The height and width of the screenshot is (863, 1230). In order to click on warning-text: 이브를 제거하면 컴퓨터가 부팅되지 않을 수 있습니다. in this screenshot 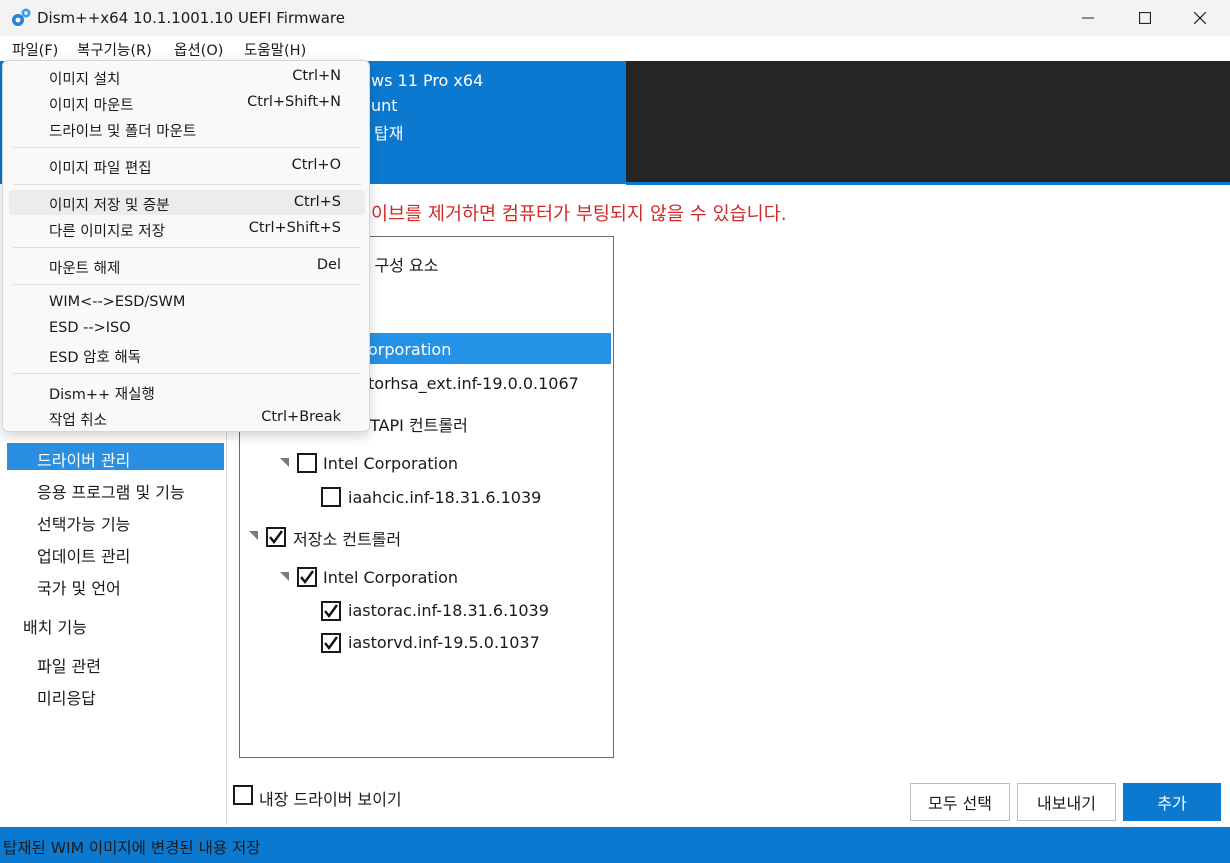, I will do `click(579, 214)`.